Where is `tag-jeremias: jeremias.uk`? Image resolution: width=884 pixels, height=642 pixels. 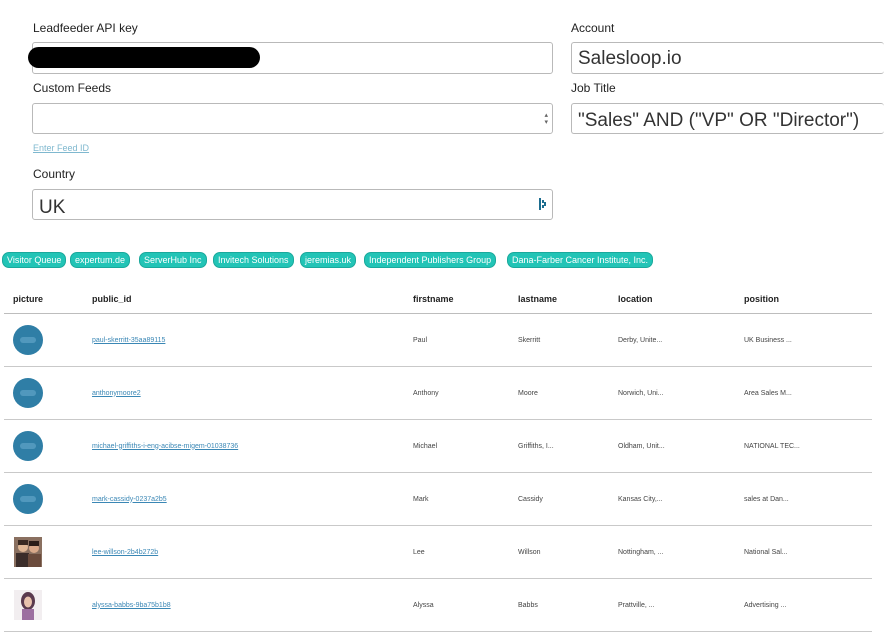 tag-jeremias: jeremias.uk is located at coordinates (328, 260).